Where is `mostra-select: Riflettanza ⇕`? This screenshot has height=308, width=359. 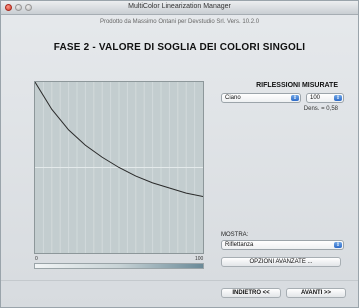
mostra-select: Riflettanza ⇕ is located at coordinates (282, 245).